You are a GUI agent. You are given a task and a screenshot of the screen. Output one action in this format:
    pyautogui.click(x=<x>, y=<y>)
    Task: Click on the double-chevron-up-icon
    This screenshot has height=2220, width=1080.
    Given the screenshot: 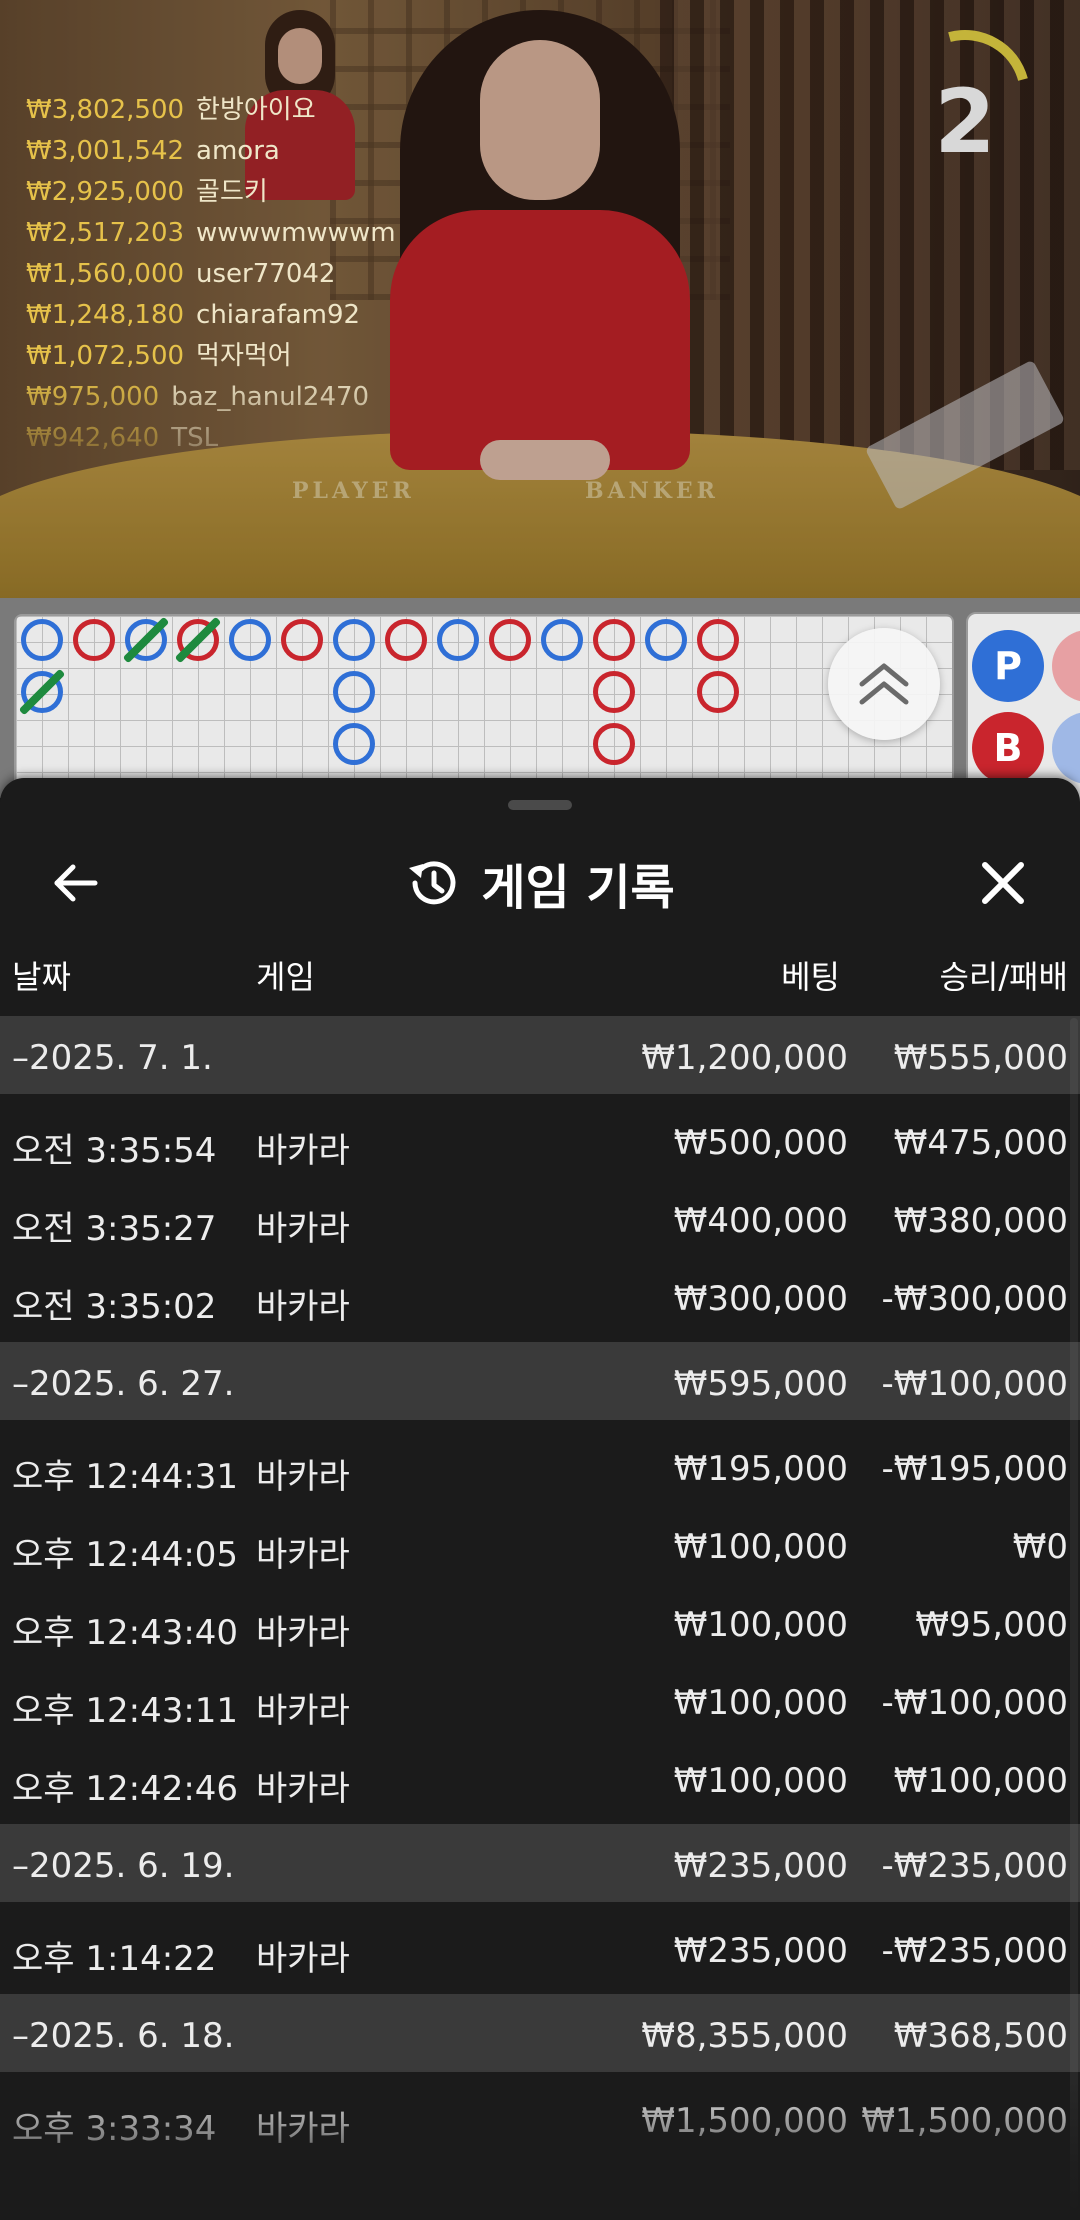 What is the action you would take?
    pyautogui.click(x=884, y=684)
    